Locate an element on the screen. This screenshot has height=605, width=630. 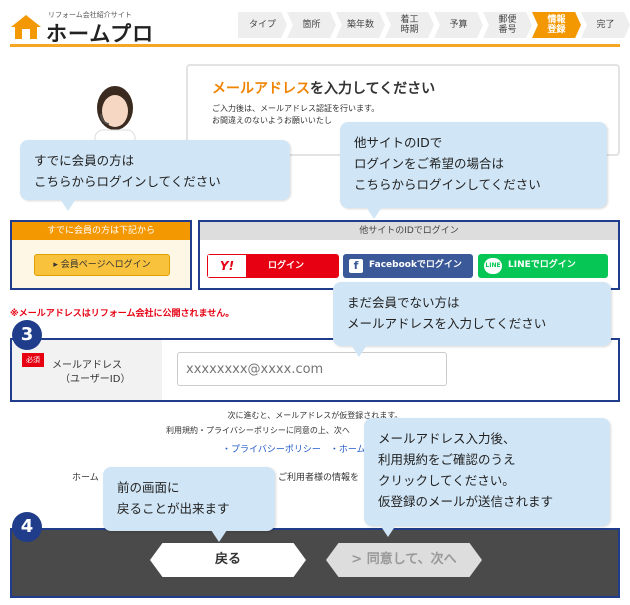
footer-bar is located at coordinates (315, 563).